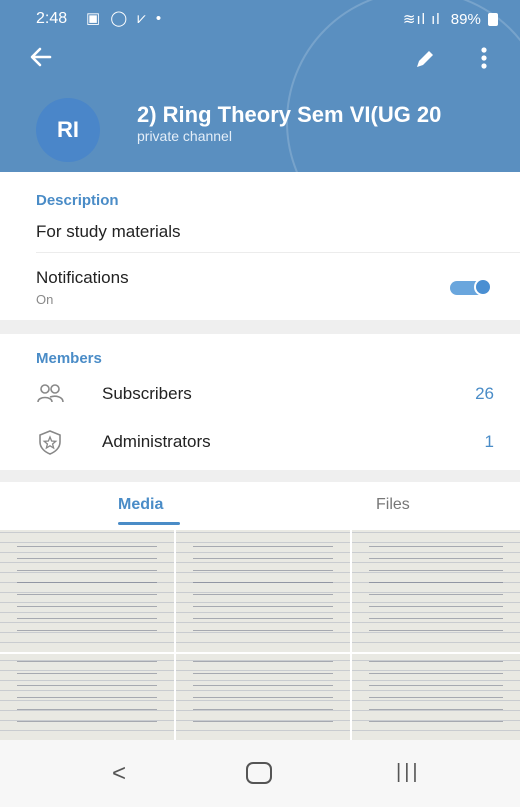 This screenshot has height=807, width=520. I want to click on description-heading: Description, so click(77, 200).